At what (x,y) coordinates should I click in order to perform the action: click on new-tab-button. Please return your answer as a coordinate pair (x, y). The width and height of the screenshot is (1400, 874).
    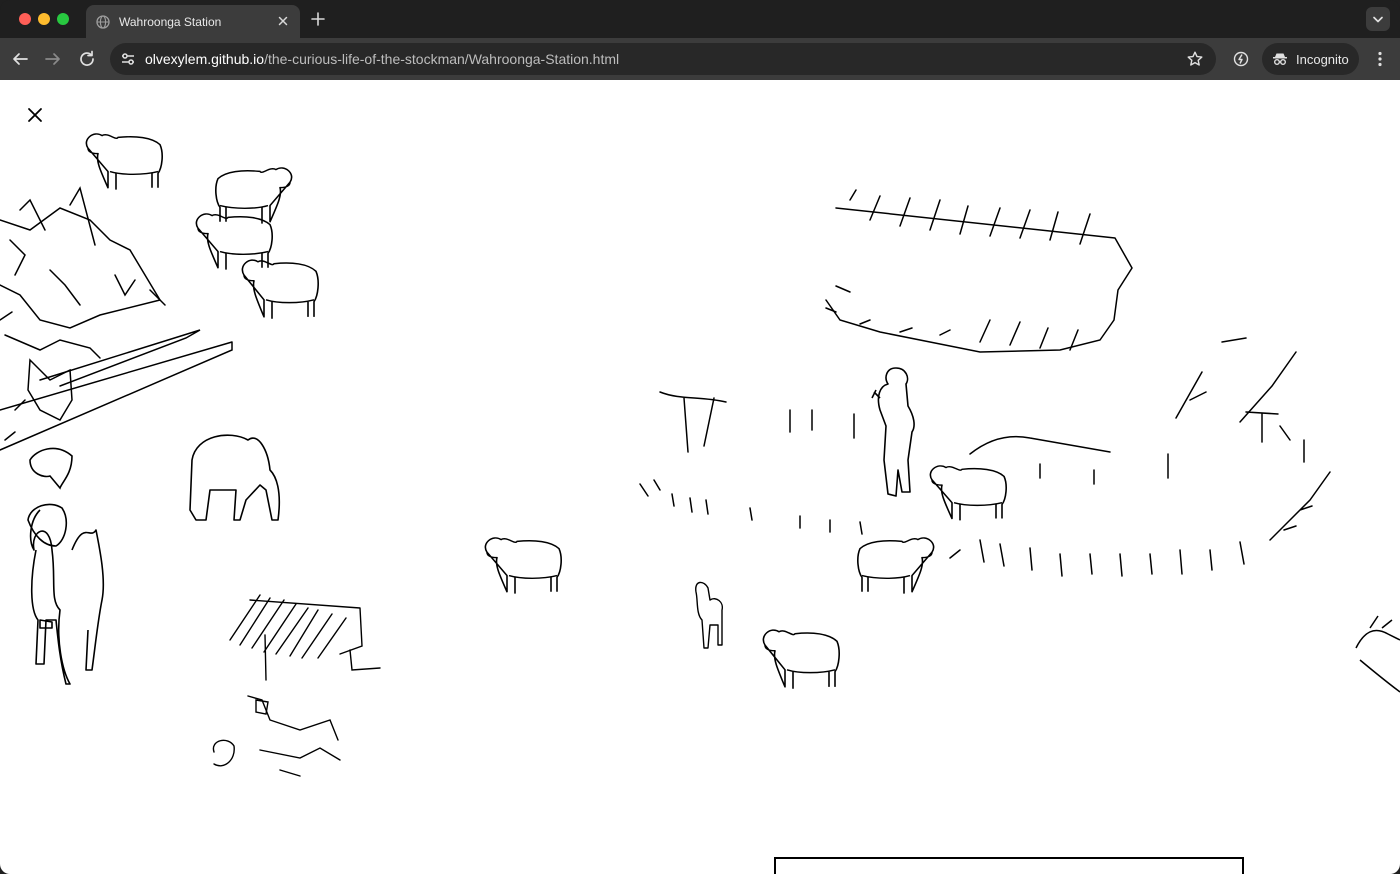
    Looking at the image, I should click on (318, 19).